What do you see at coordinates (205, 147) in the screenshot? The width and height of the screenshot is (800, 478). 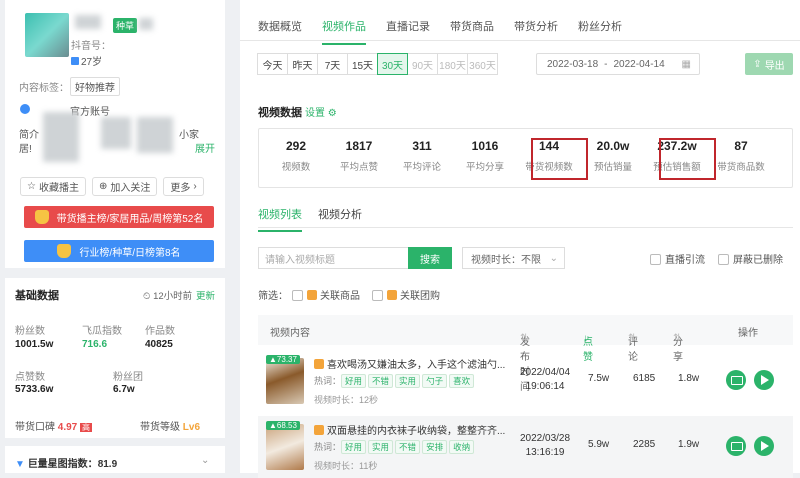 I see `intro-expand: 展开` at bounding box center [205, 147].